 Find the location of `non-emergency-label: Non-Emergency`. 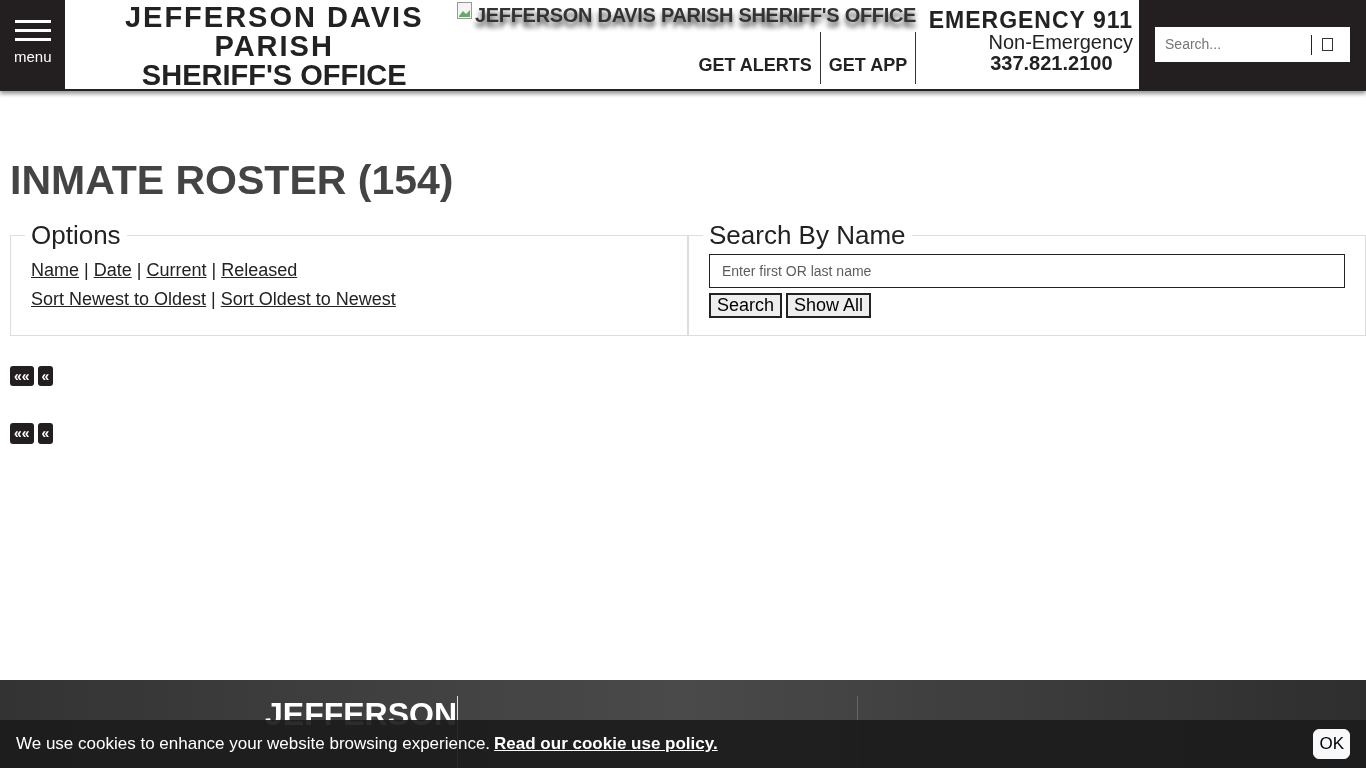

non-emergency-label: Non-Emergency is located at coordinates (1060, 43).